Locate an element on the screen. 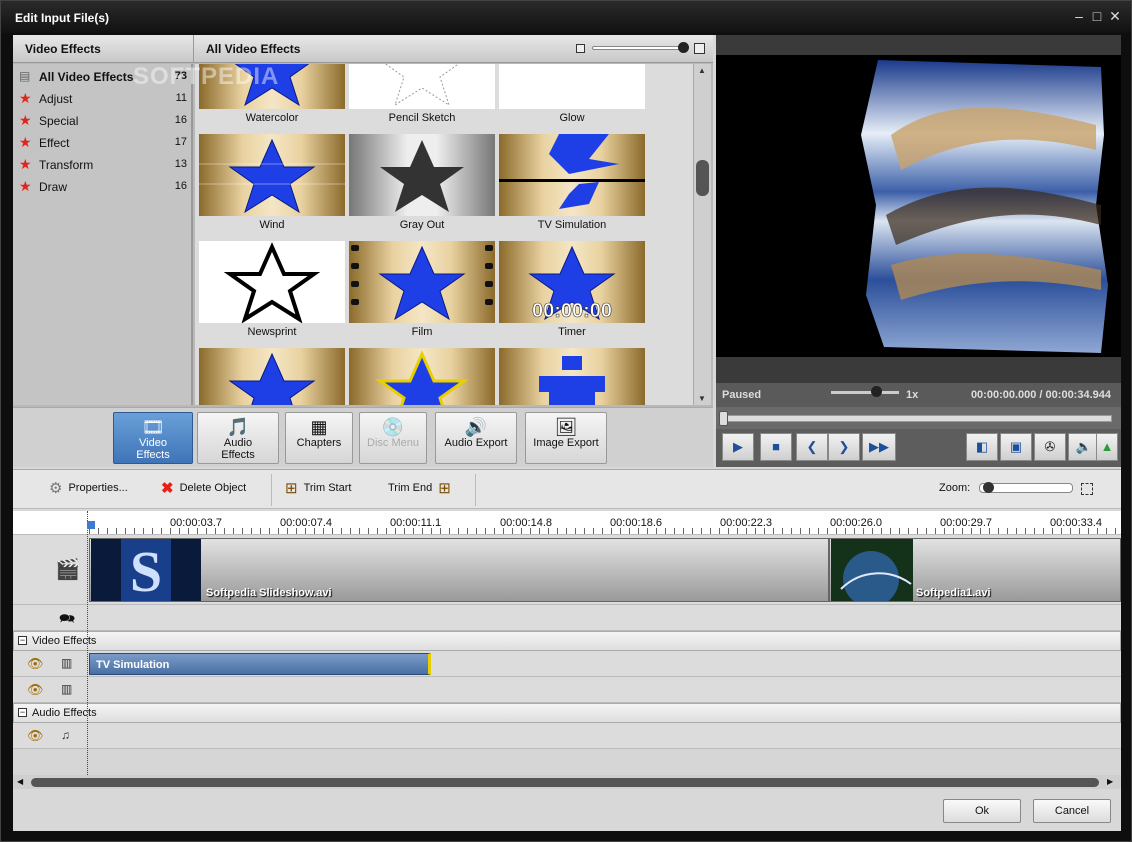 The height and width of the screenshot is (842, 1132). effect-tile: 00:00:00 Timer is located at coordinates (572, 294).